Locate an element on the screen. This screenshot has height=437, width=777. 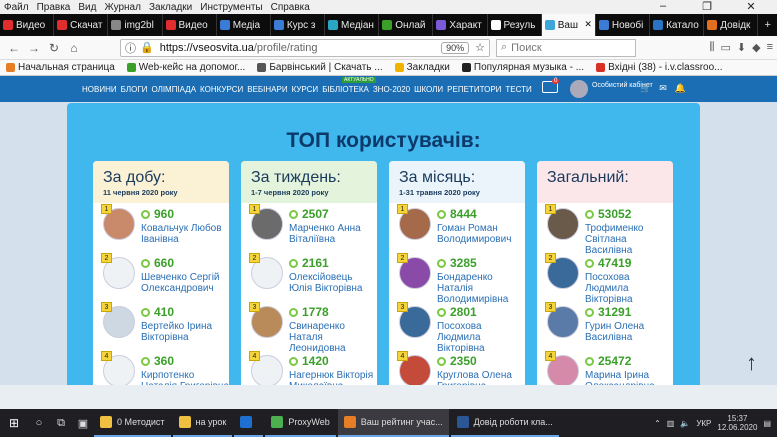
rating-row: 2 2161 Олексійовець Юлія Вікторівна is located at coordinates (309, 276).